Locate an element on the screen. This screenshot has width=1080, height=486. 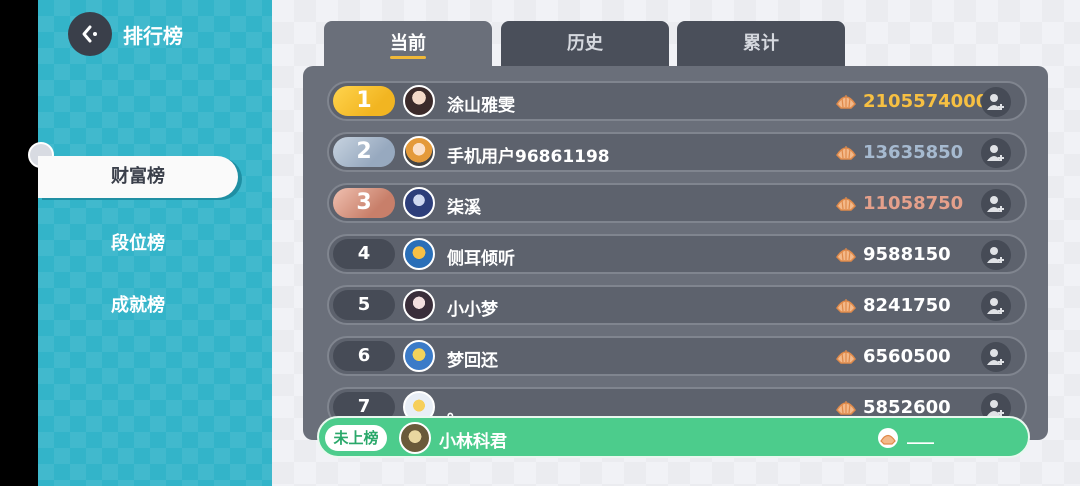
leaderboard-row: 5 小小梦 8241750 is located at coordinates (677, 305).